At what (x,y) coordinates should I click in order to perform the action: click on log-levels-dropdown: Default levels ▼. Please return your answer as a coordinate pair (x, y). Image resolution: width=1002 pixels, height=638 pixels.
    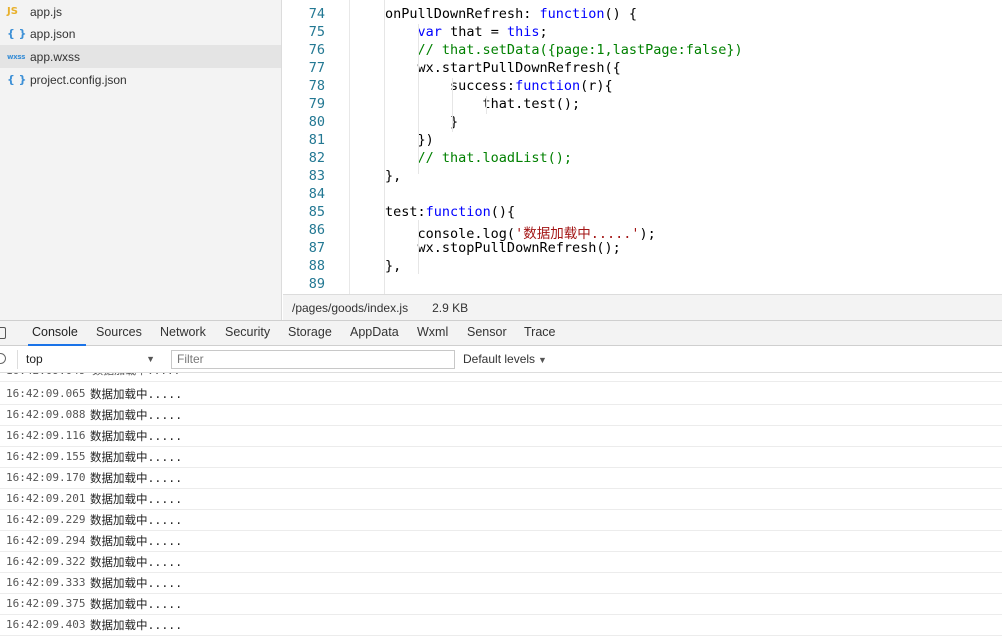
    Looking at the image, I should click on (505, 359).